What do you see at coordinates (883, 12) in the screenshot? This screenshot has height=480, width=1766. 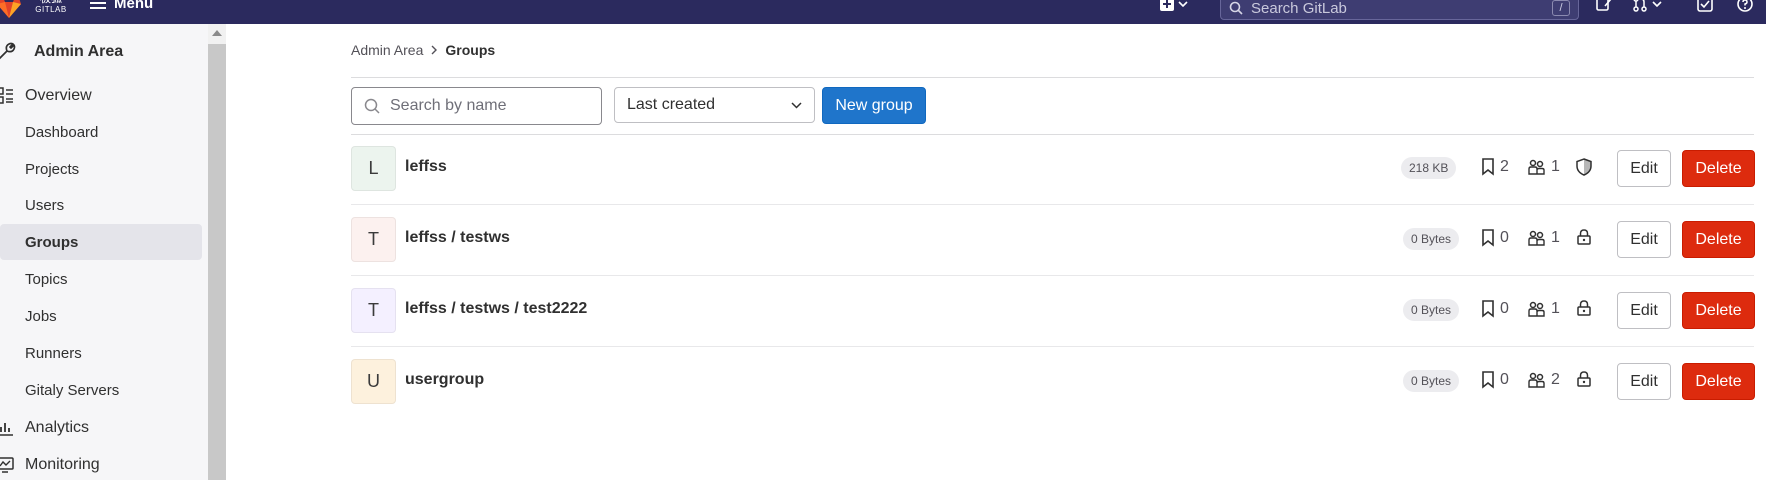 I see `top-navbar: 极狐 GITLAB Menu /` at bounding box center [883, 12].